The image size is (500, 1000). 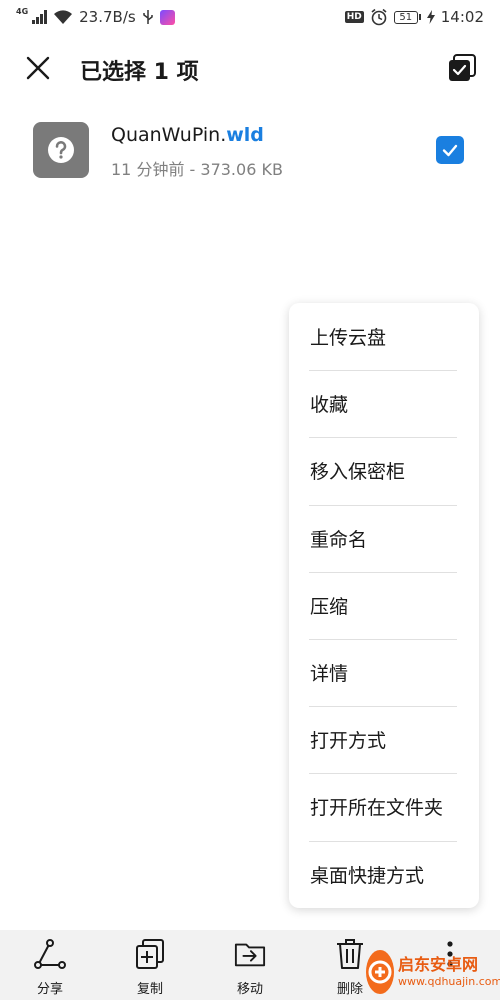 I want to click on usb-icon, so click(x=147, y=17).